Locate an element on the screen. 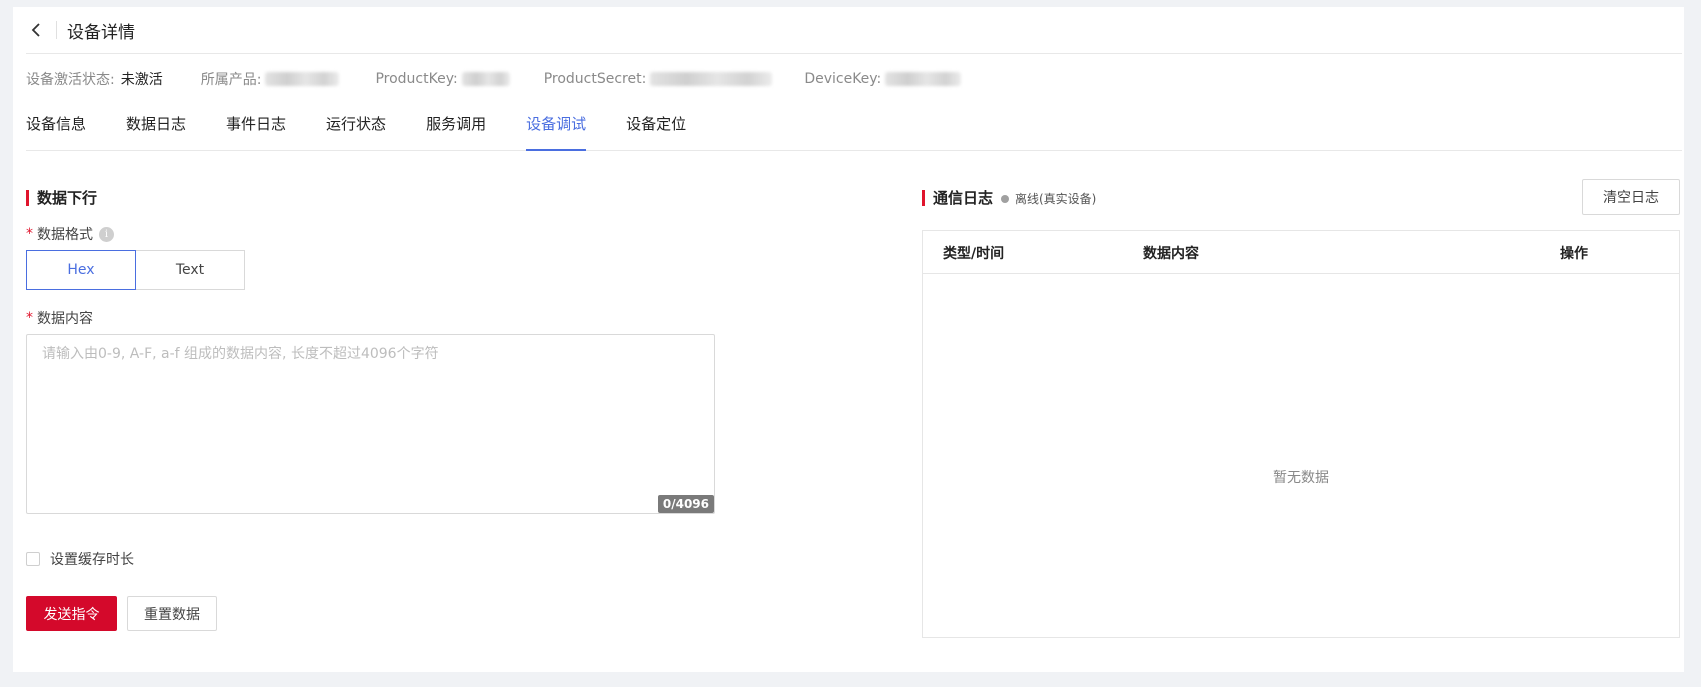 Image resolution: width=1701 pixels, height=687 pixels. col-type-time: 类型/时间 is located at coordinates (974, 254).